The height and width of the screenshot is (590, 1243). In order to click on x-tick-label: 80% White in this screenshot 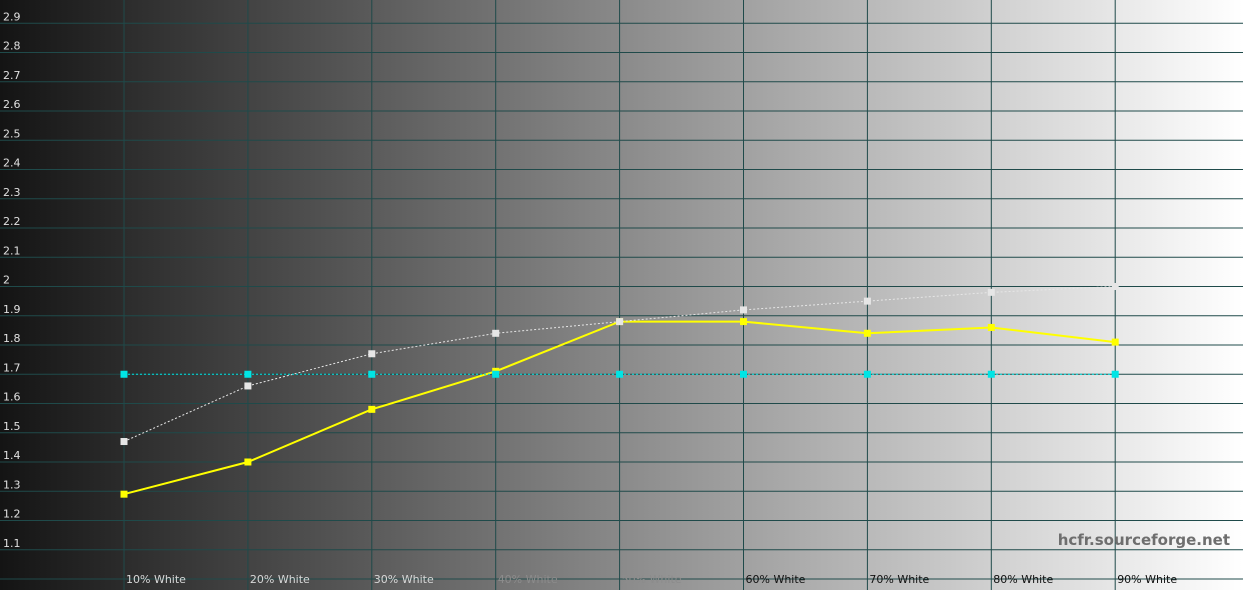, I will do `click(1023, 579)`.